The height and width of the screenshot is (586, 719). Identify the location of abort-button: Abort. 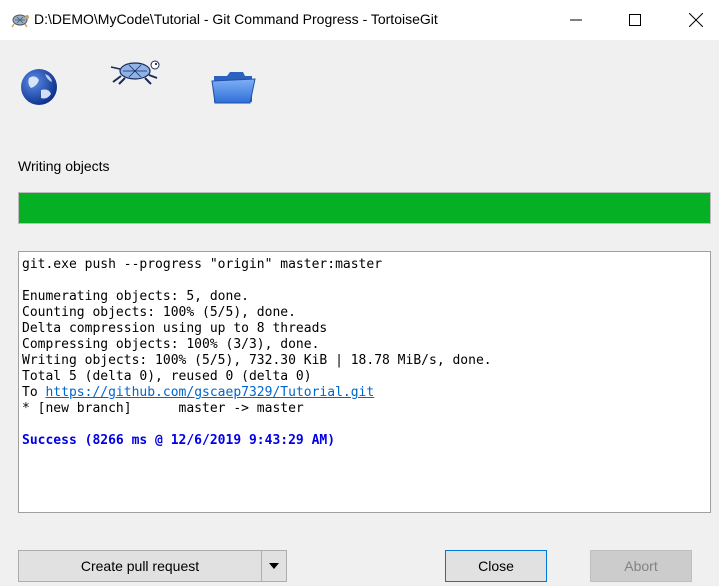
(641, 566).